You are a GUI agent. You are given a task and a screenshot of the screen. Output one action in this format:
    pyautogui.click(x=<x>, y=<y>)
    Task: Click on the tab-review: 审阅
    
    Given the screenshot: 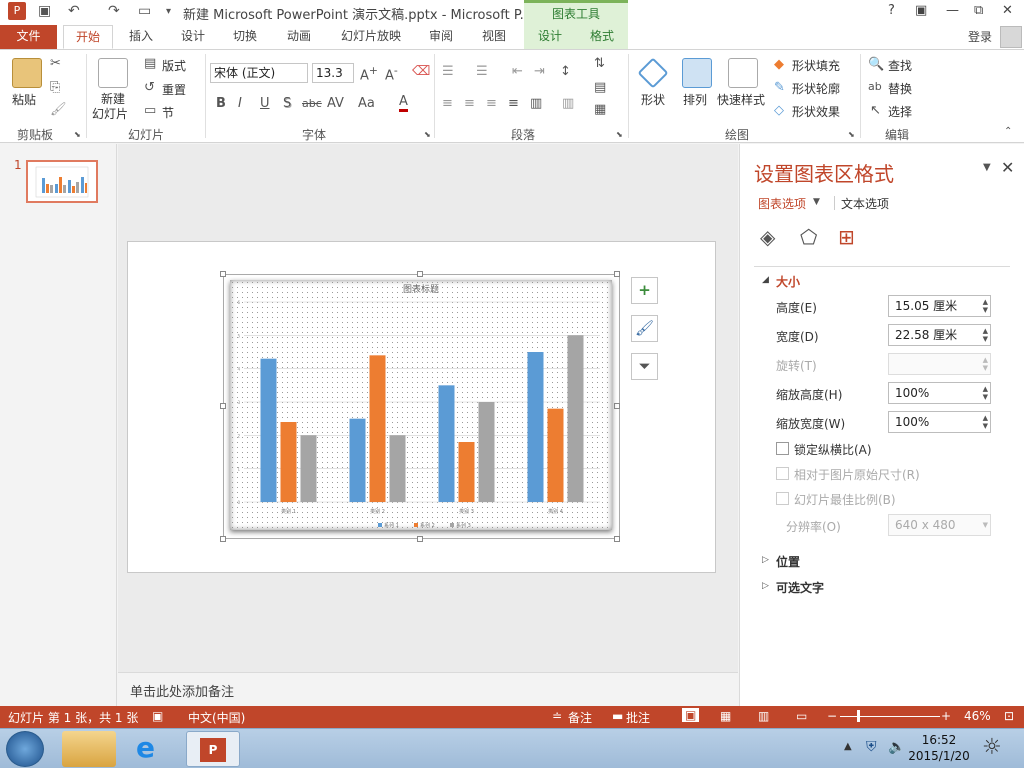 What is the action you would take?
    pyautogui.click(x=441, y=37)
    